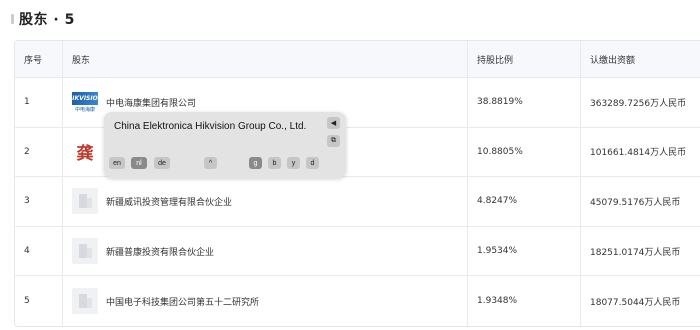 The height and width of the screenshot is (330, 700). What do you see at coordinates (293, 163) in the screenshot?
I see `letter-button-y: y` at bounding box center [293, 163].